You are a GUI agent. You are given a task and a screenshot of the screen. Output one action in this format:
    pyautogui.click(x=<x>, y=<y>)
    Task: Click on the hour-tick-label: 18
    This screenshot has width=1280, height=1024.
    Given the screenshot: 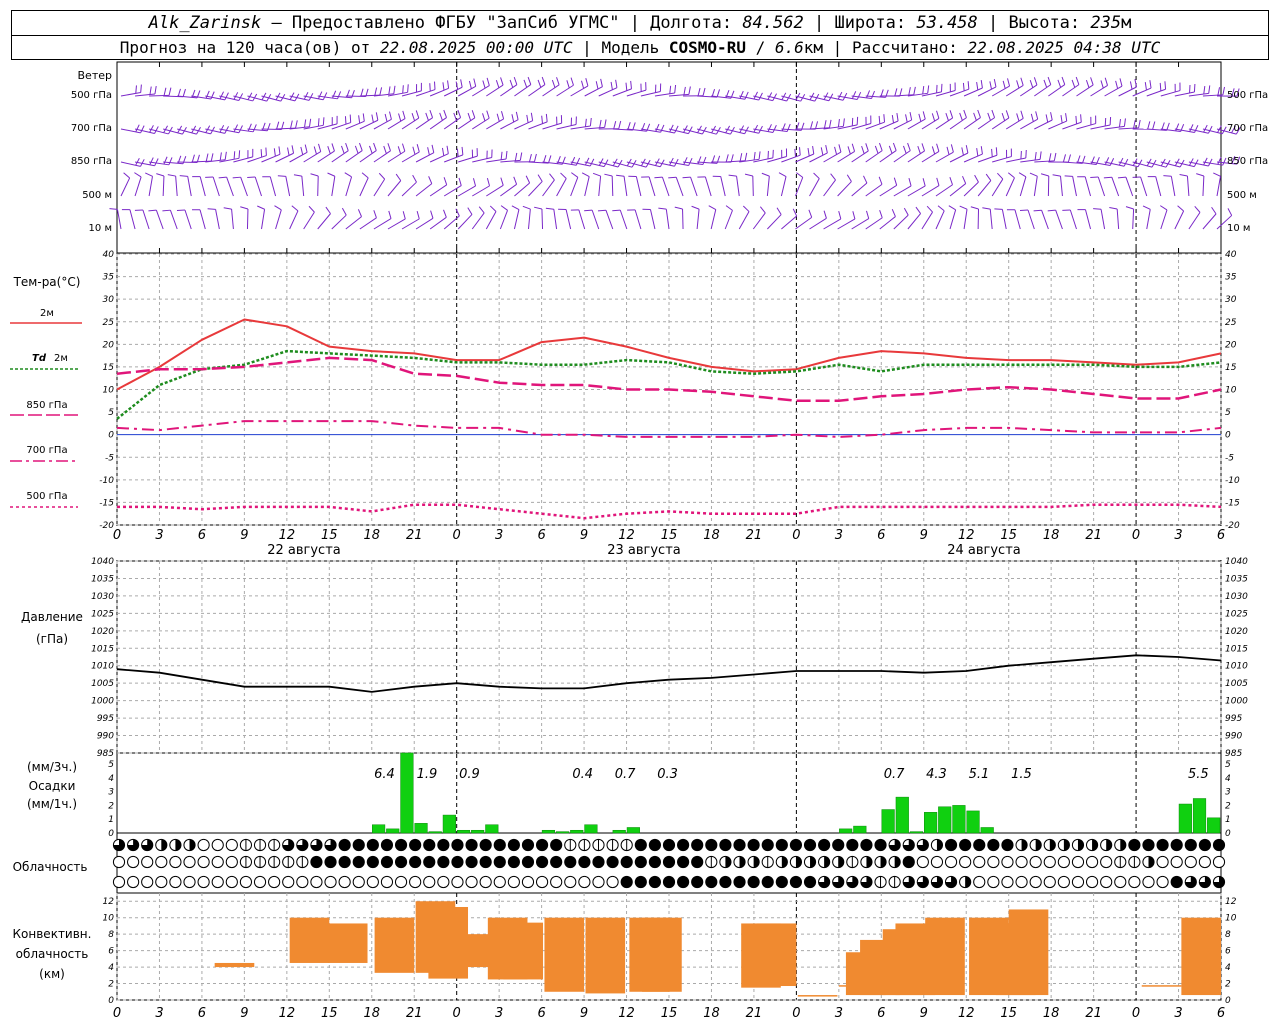 What is the action you would take?
    pyautogui.click(x=371, y=535)
    